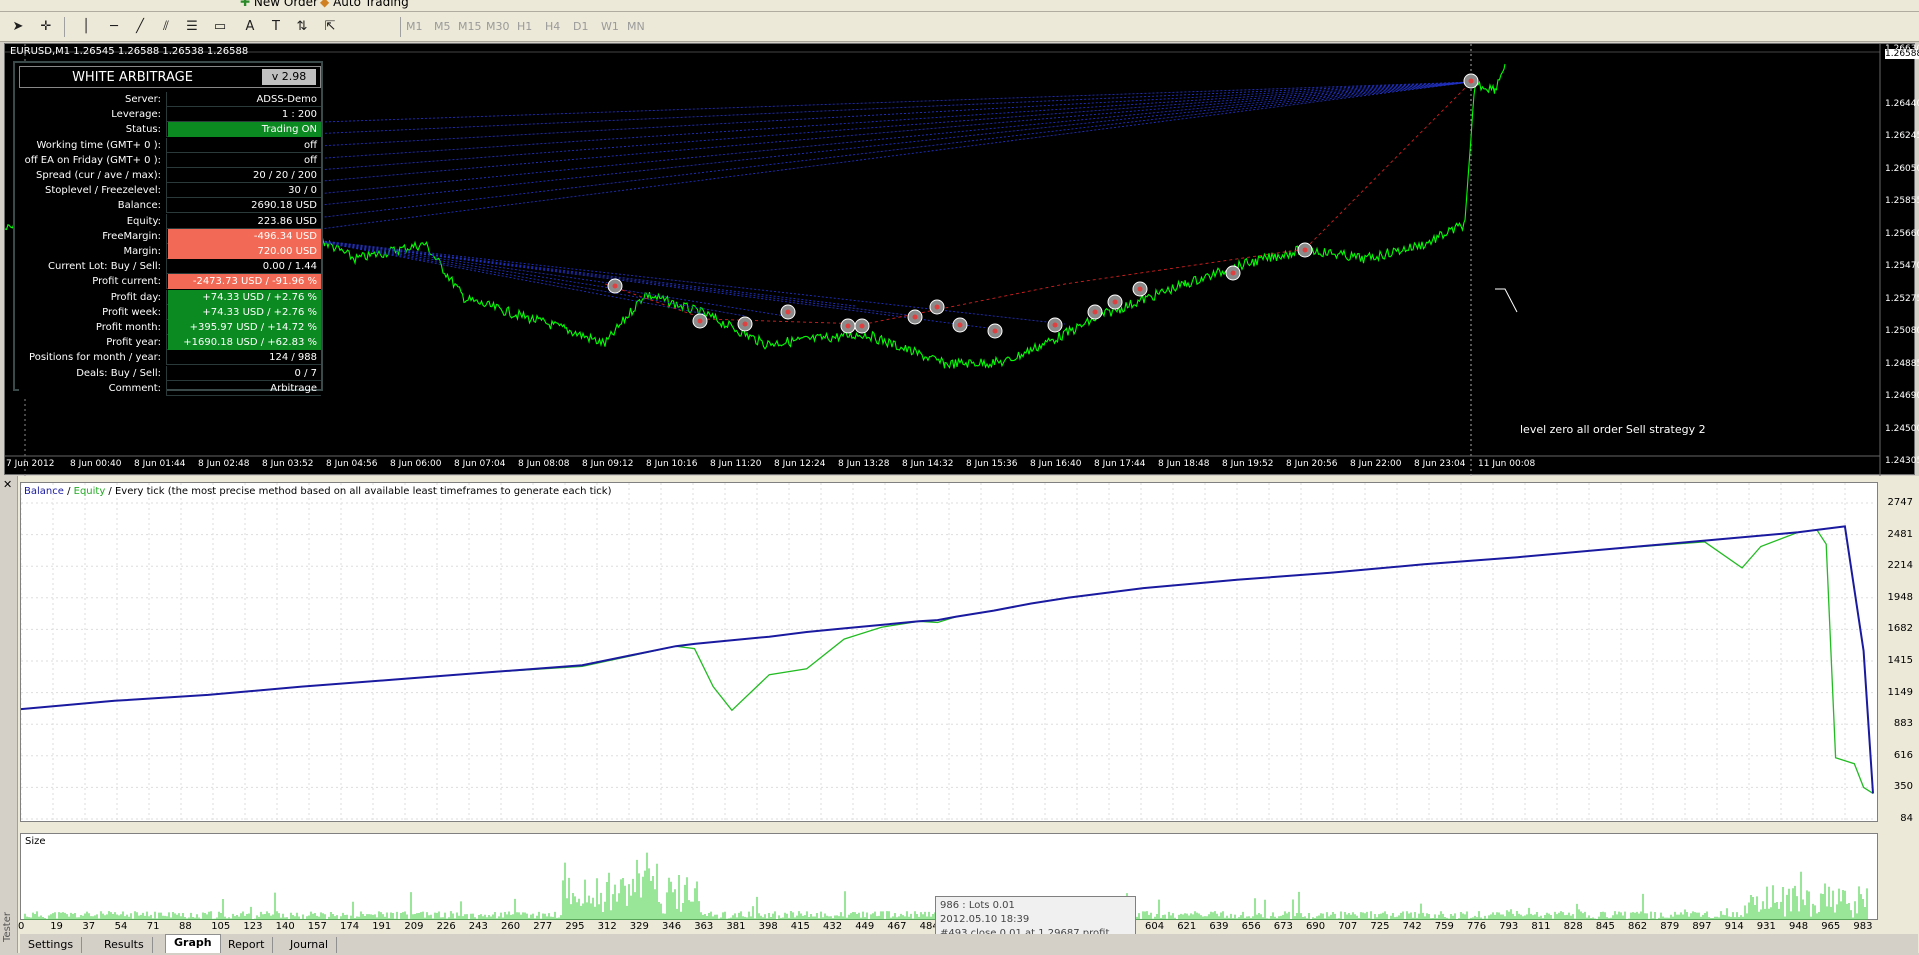 The width and height of the screenshot is (1919, 955). I want to click on panel-row-value: 30 / 0, so click(302, 191).